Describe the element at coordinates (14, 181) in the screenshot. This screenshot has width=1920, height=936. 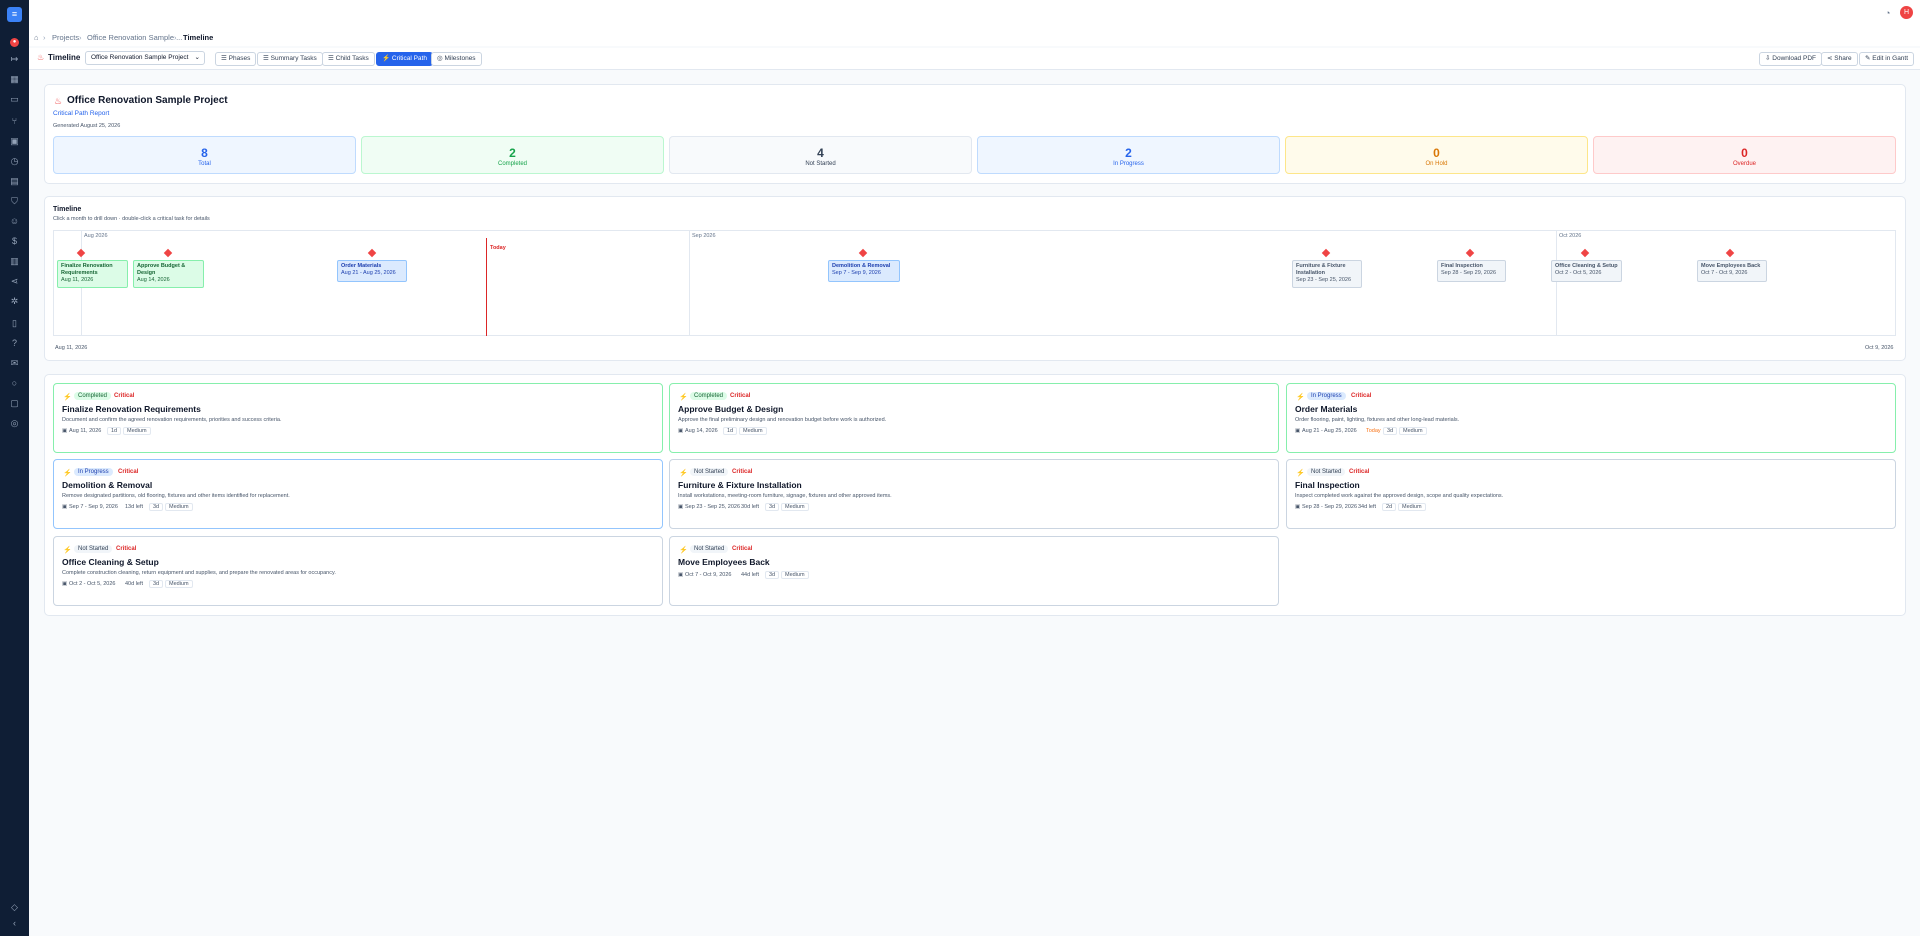
I see `clipboard-icon: ▤` at that location.